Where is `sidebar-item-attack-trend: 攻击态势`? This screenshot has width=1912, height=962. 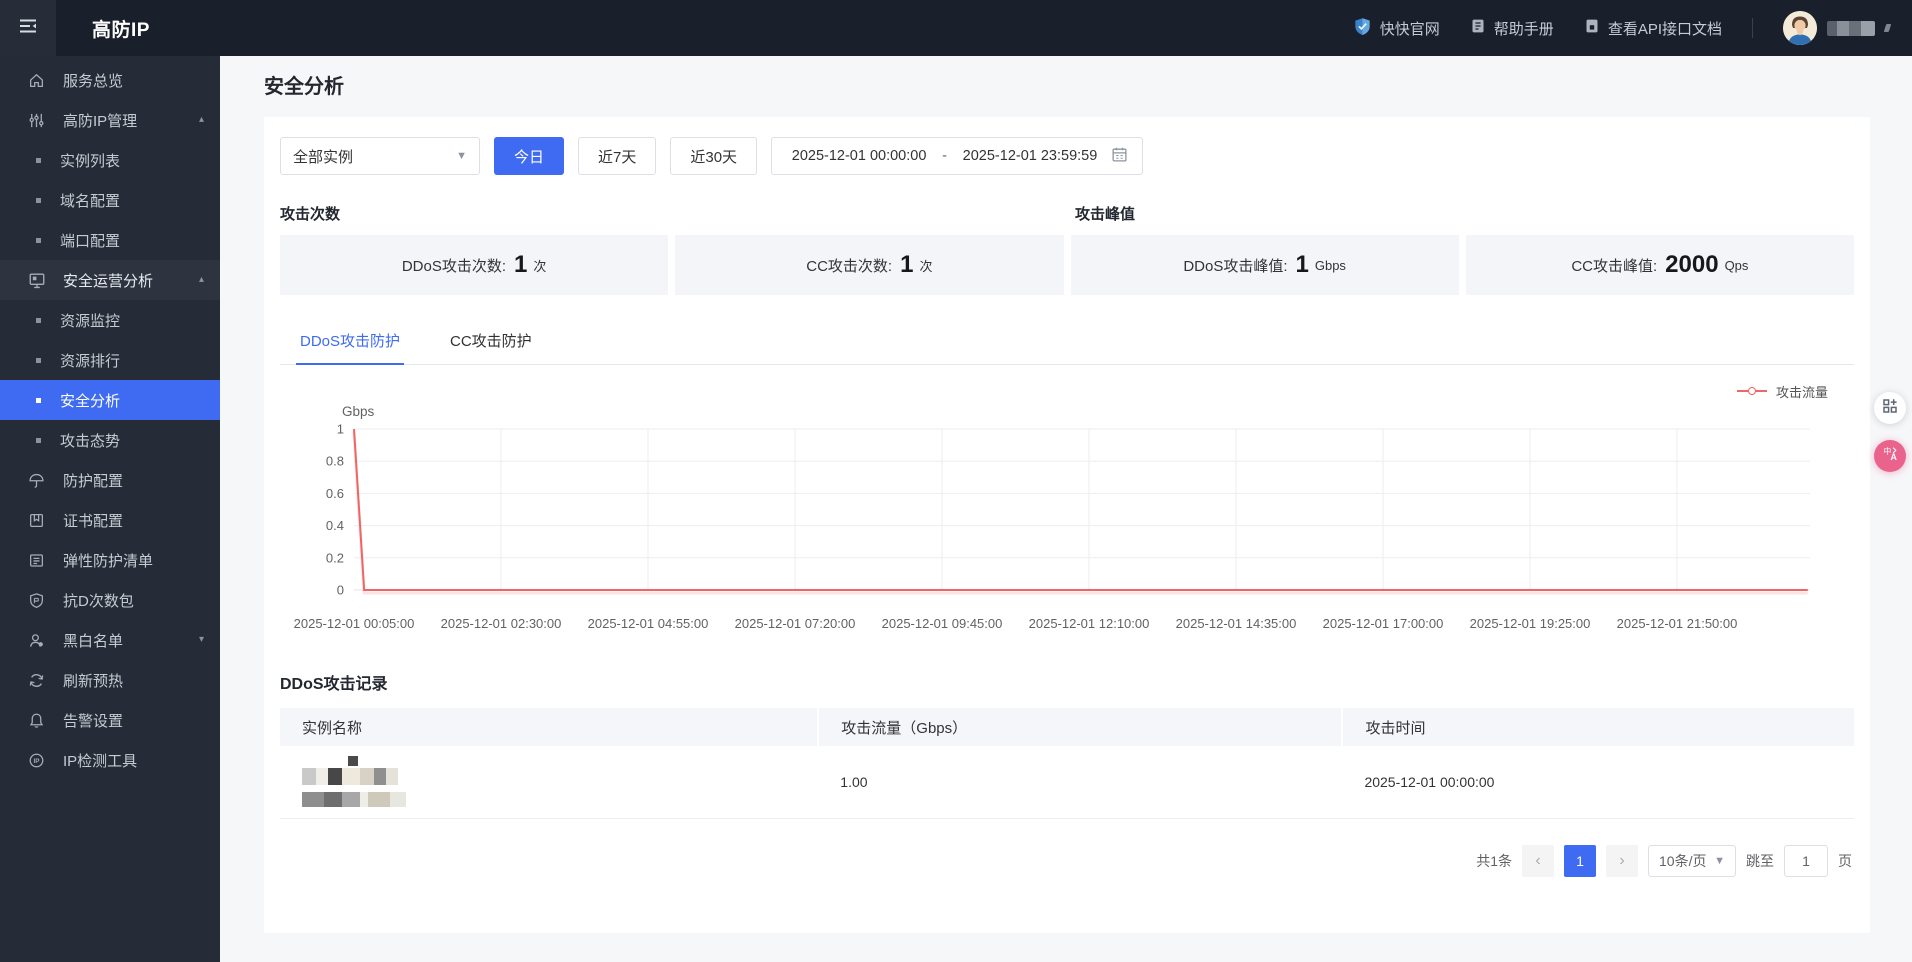 sidebar-item-attack-trend: 攻击态势 is located at coordinates (110, 440).